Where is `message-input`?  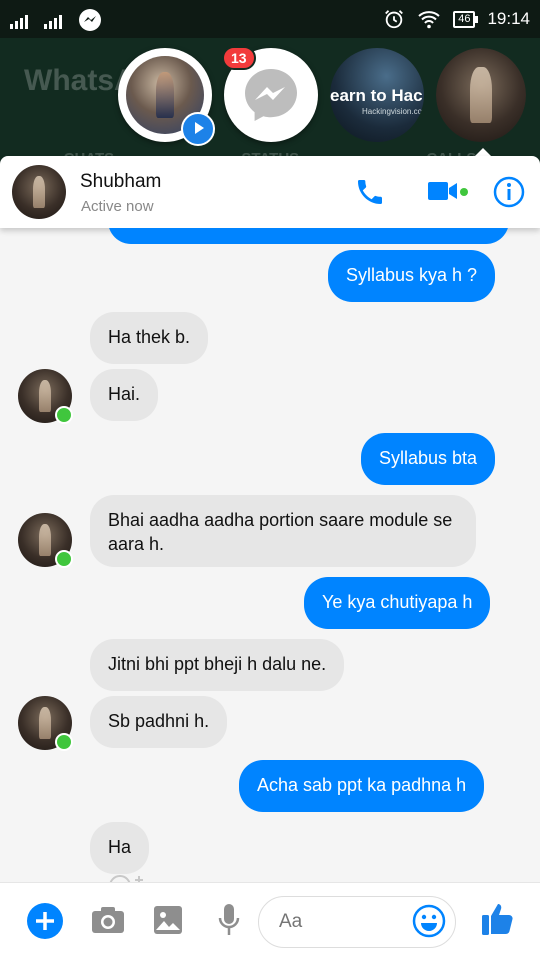 message-input is located at coordinates (349, 922).